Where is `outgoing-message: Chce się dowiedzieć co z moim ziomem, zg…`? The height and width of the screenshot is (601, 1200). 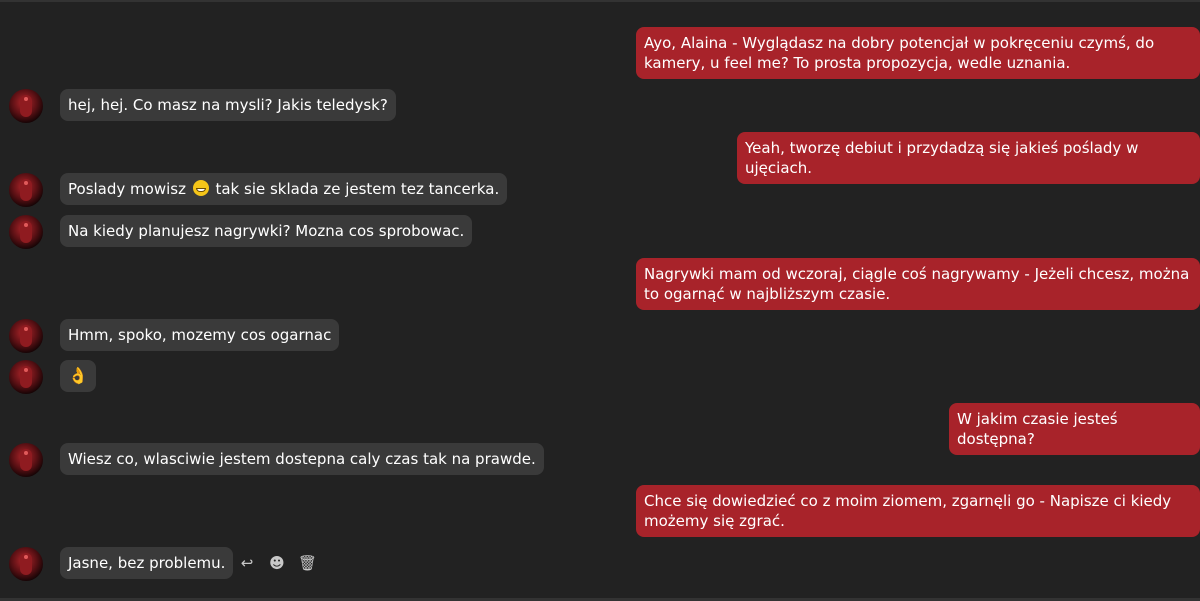 outgoing-message: Chce się dowiedzieć co z moim ziomem, zg… is located at coordinates (918, 511).